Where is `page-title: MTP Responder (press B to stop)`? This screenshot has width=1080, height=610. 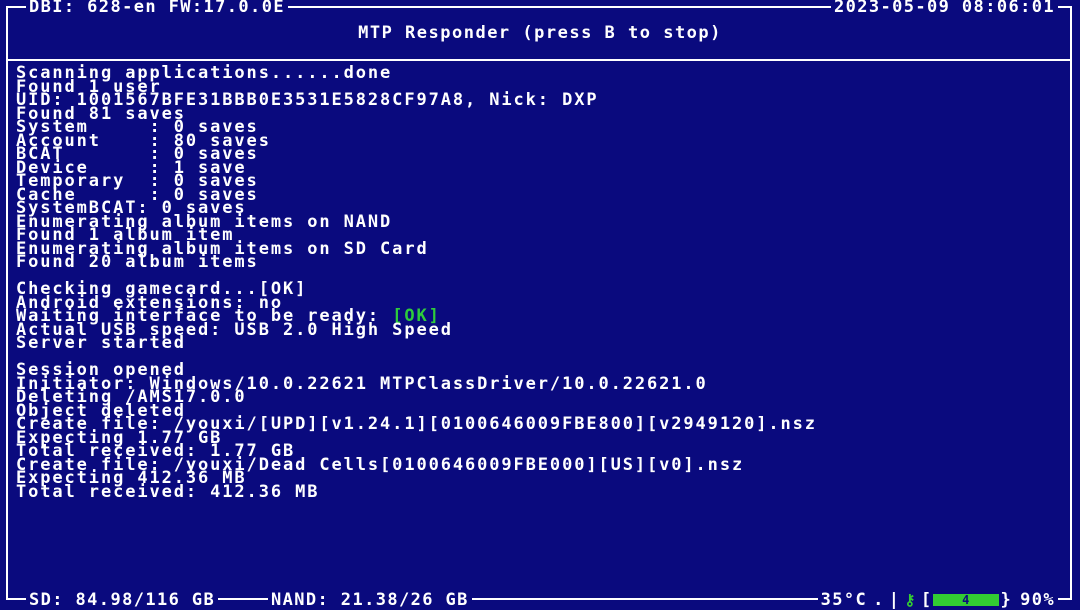 page-title: MTP Responder (press B to stop) is located at coordinates (540, 33).